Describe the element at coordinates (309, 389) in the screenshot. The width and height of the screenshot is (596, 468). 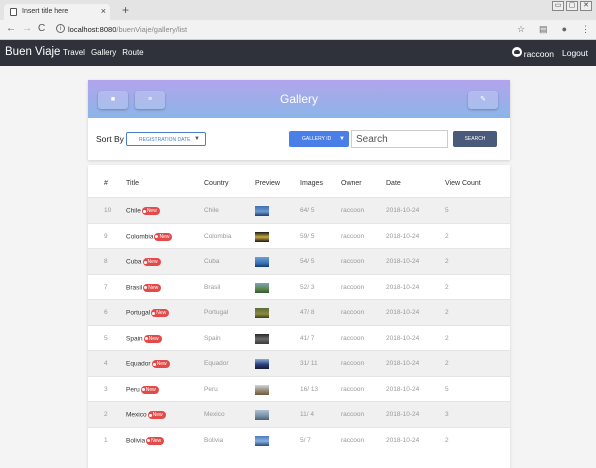
I see `row-images: 16/ 13` at that location.